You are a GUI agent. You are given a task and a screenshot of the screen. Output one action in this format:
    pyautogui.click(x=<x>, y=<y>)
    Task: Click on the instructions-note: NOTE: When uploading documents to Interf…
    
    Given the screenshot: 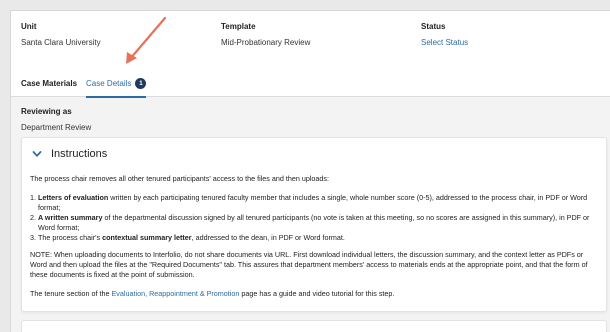 What is the action you would take?
    pyautogui.click(x=309, y=264)
    